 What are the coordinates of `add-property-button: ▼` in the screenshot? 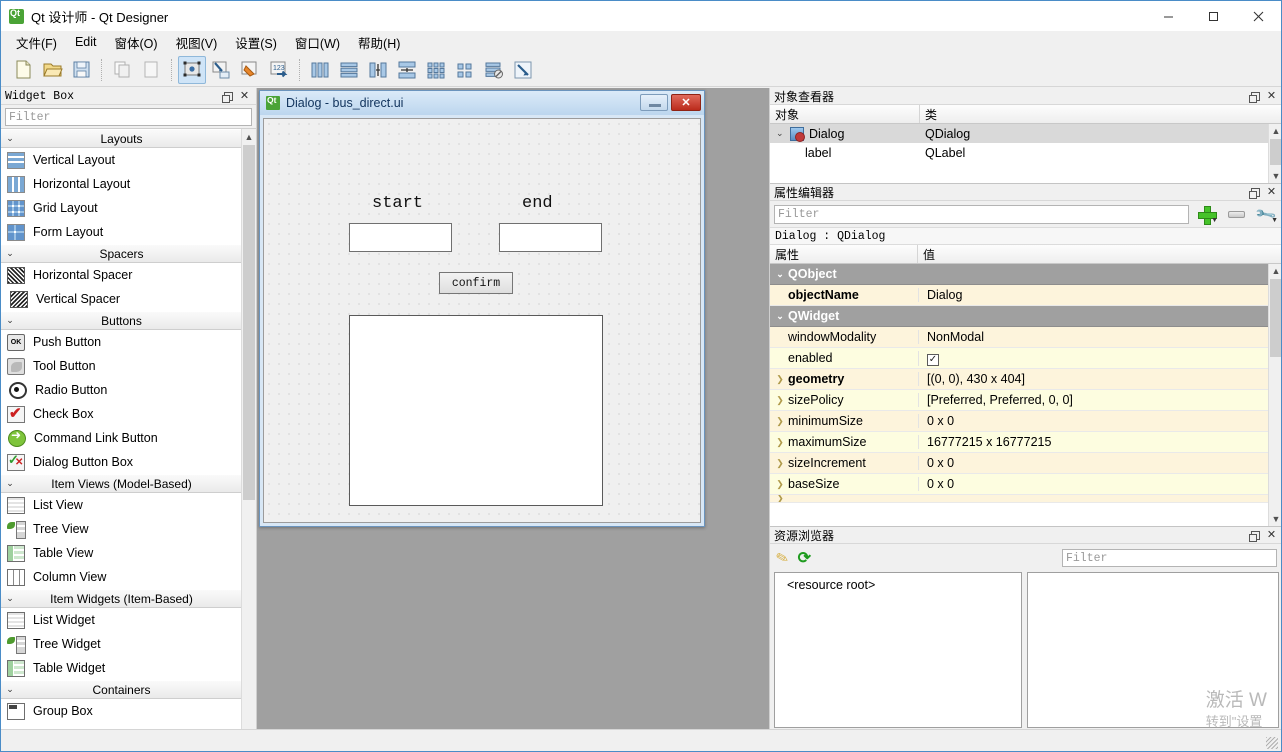 It's located at (1206, 214).